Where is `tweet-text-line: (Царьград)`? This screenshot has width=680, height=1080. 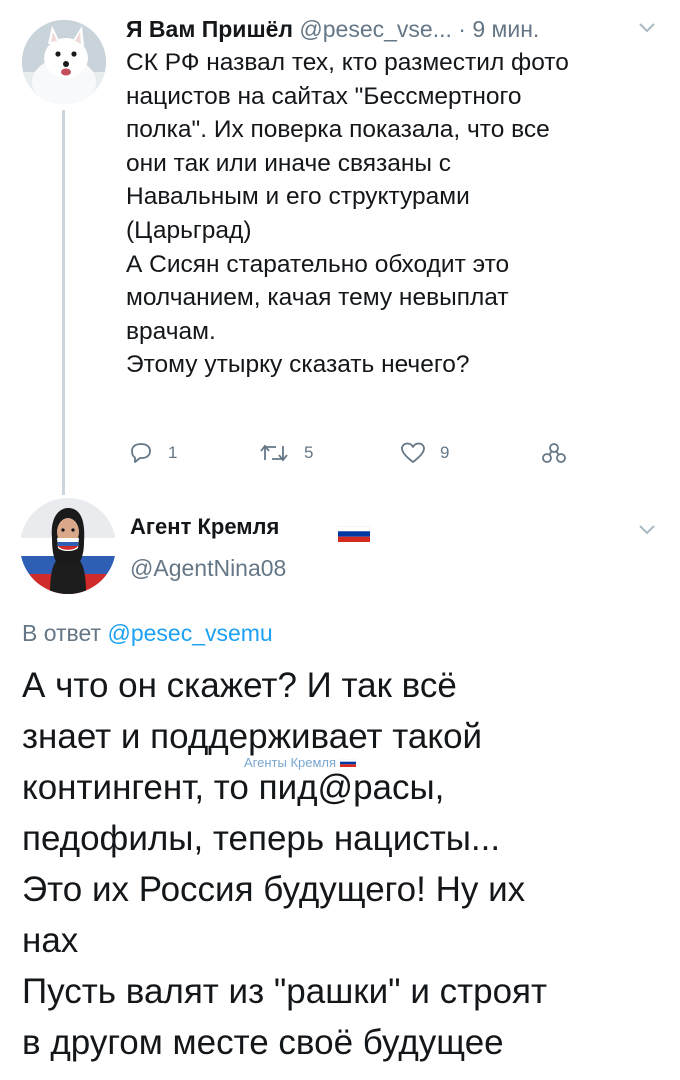 tweet-text-line: (Царьград) is located at coordinates (189, 230).